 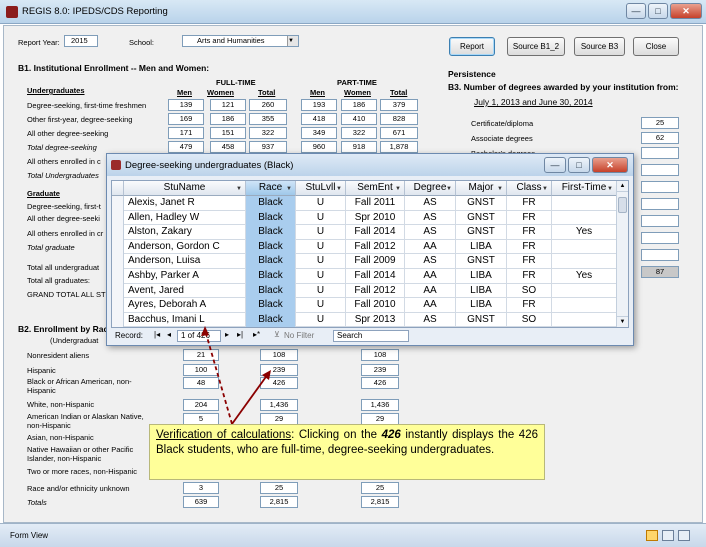 I want to click on design-view-icon, so click(x=684, y=535).